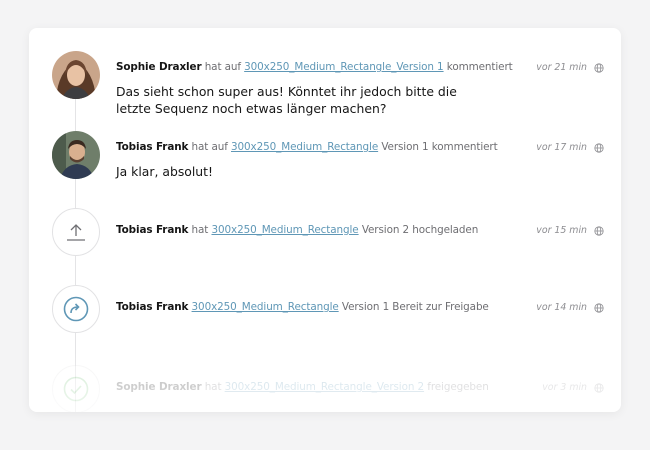 The image size is (650, 450). I want to click on action-text: Version 1 Bereit zur Freigabe, so click(415, 307).